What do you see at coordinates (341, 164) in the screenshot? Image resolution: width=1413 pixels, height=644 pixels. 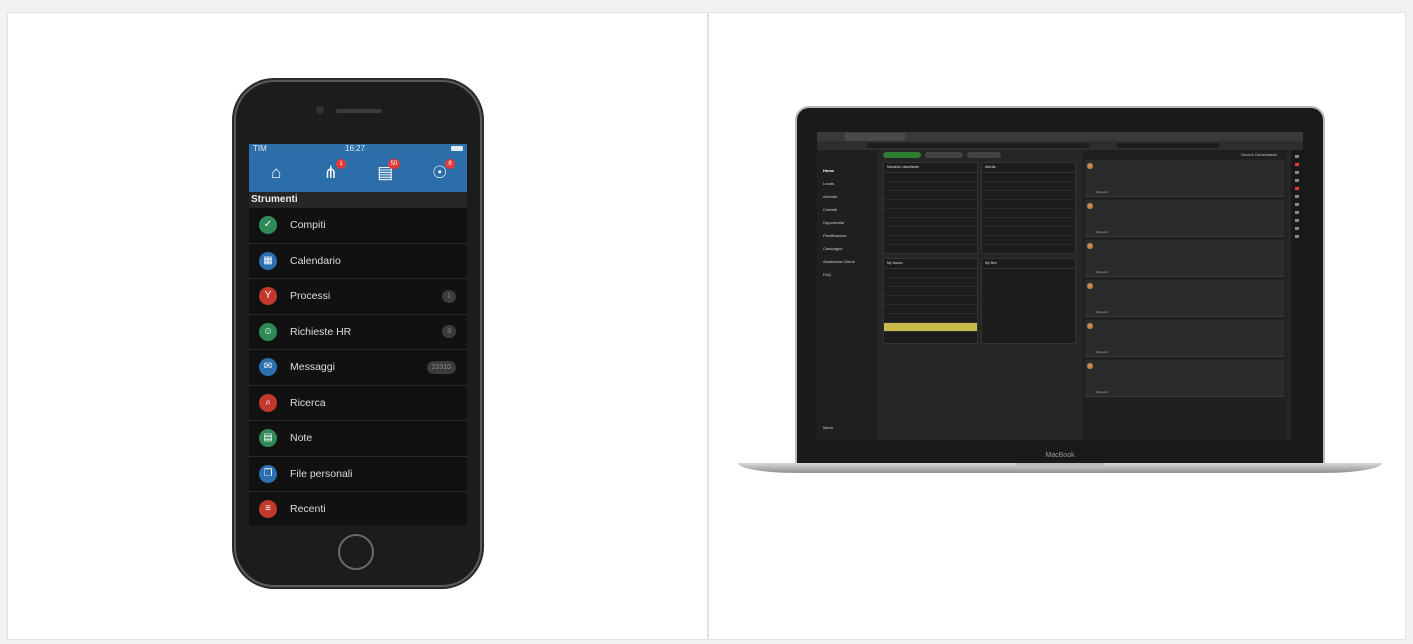 I see `process-badge: 1` at bounding box center [341, 164].